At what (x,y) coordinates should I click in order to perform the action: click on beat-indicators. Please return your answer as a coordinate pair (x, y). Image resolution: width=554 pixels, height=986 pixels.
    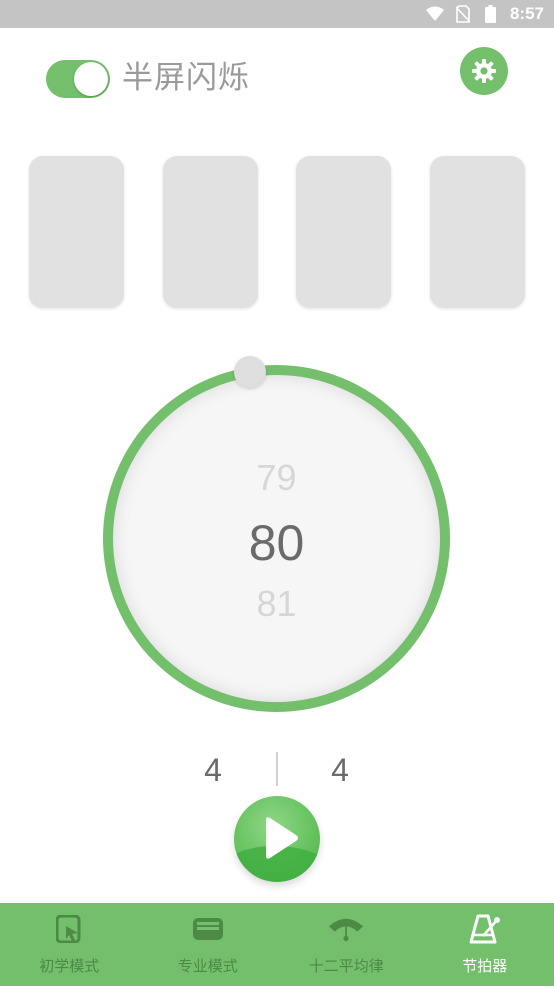
    Looking at the image, I should click on (277, 232).